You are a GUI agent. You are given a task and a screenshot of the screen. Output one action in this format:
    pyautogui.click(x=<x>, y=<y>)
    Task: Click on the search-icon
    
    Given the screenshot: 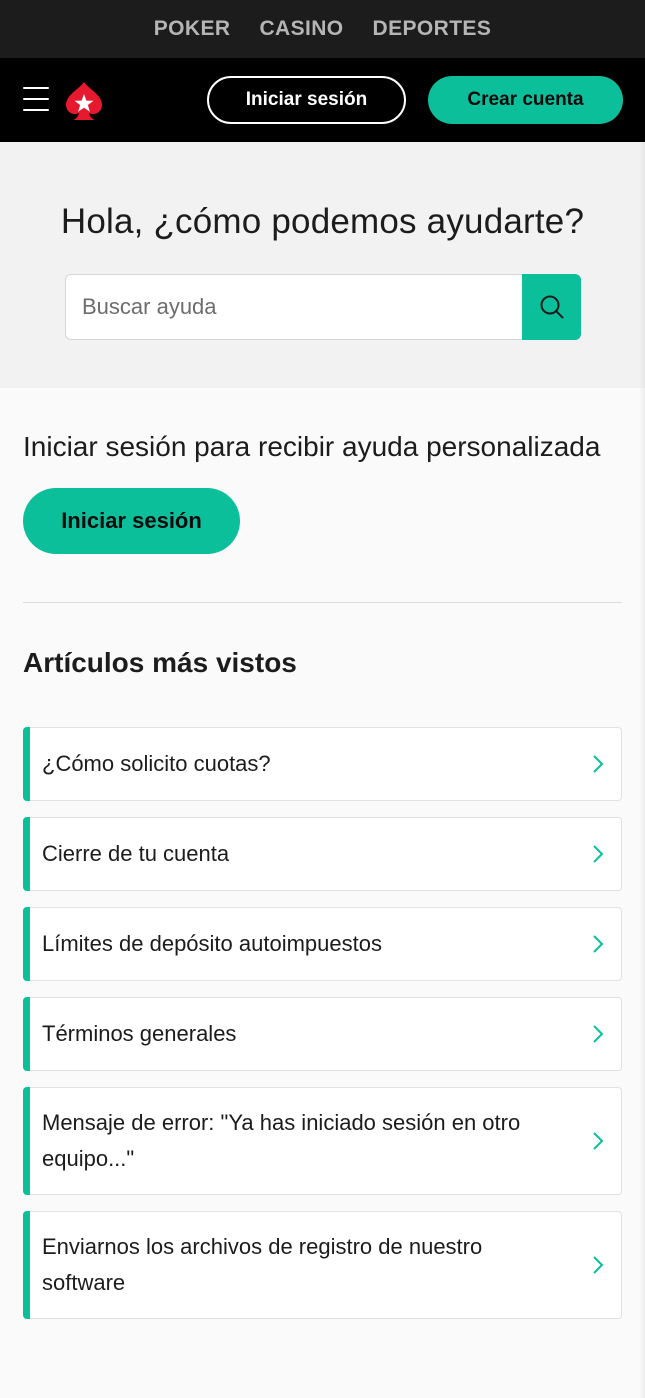 What is the action you would take?
    pyautogui.click(x=551, y=307)
    